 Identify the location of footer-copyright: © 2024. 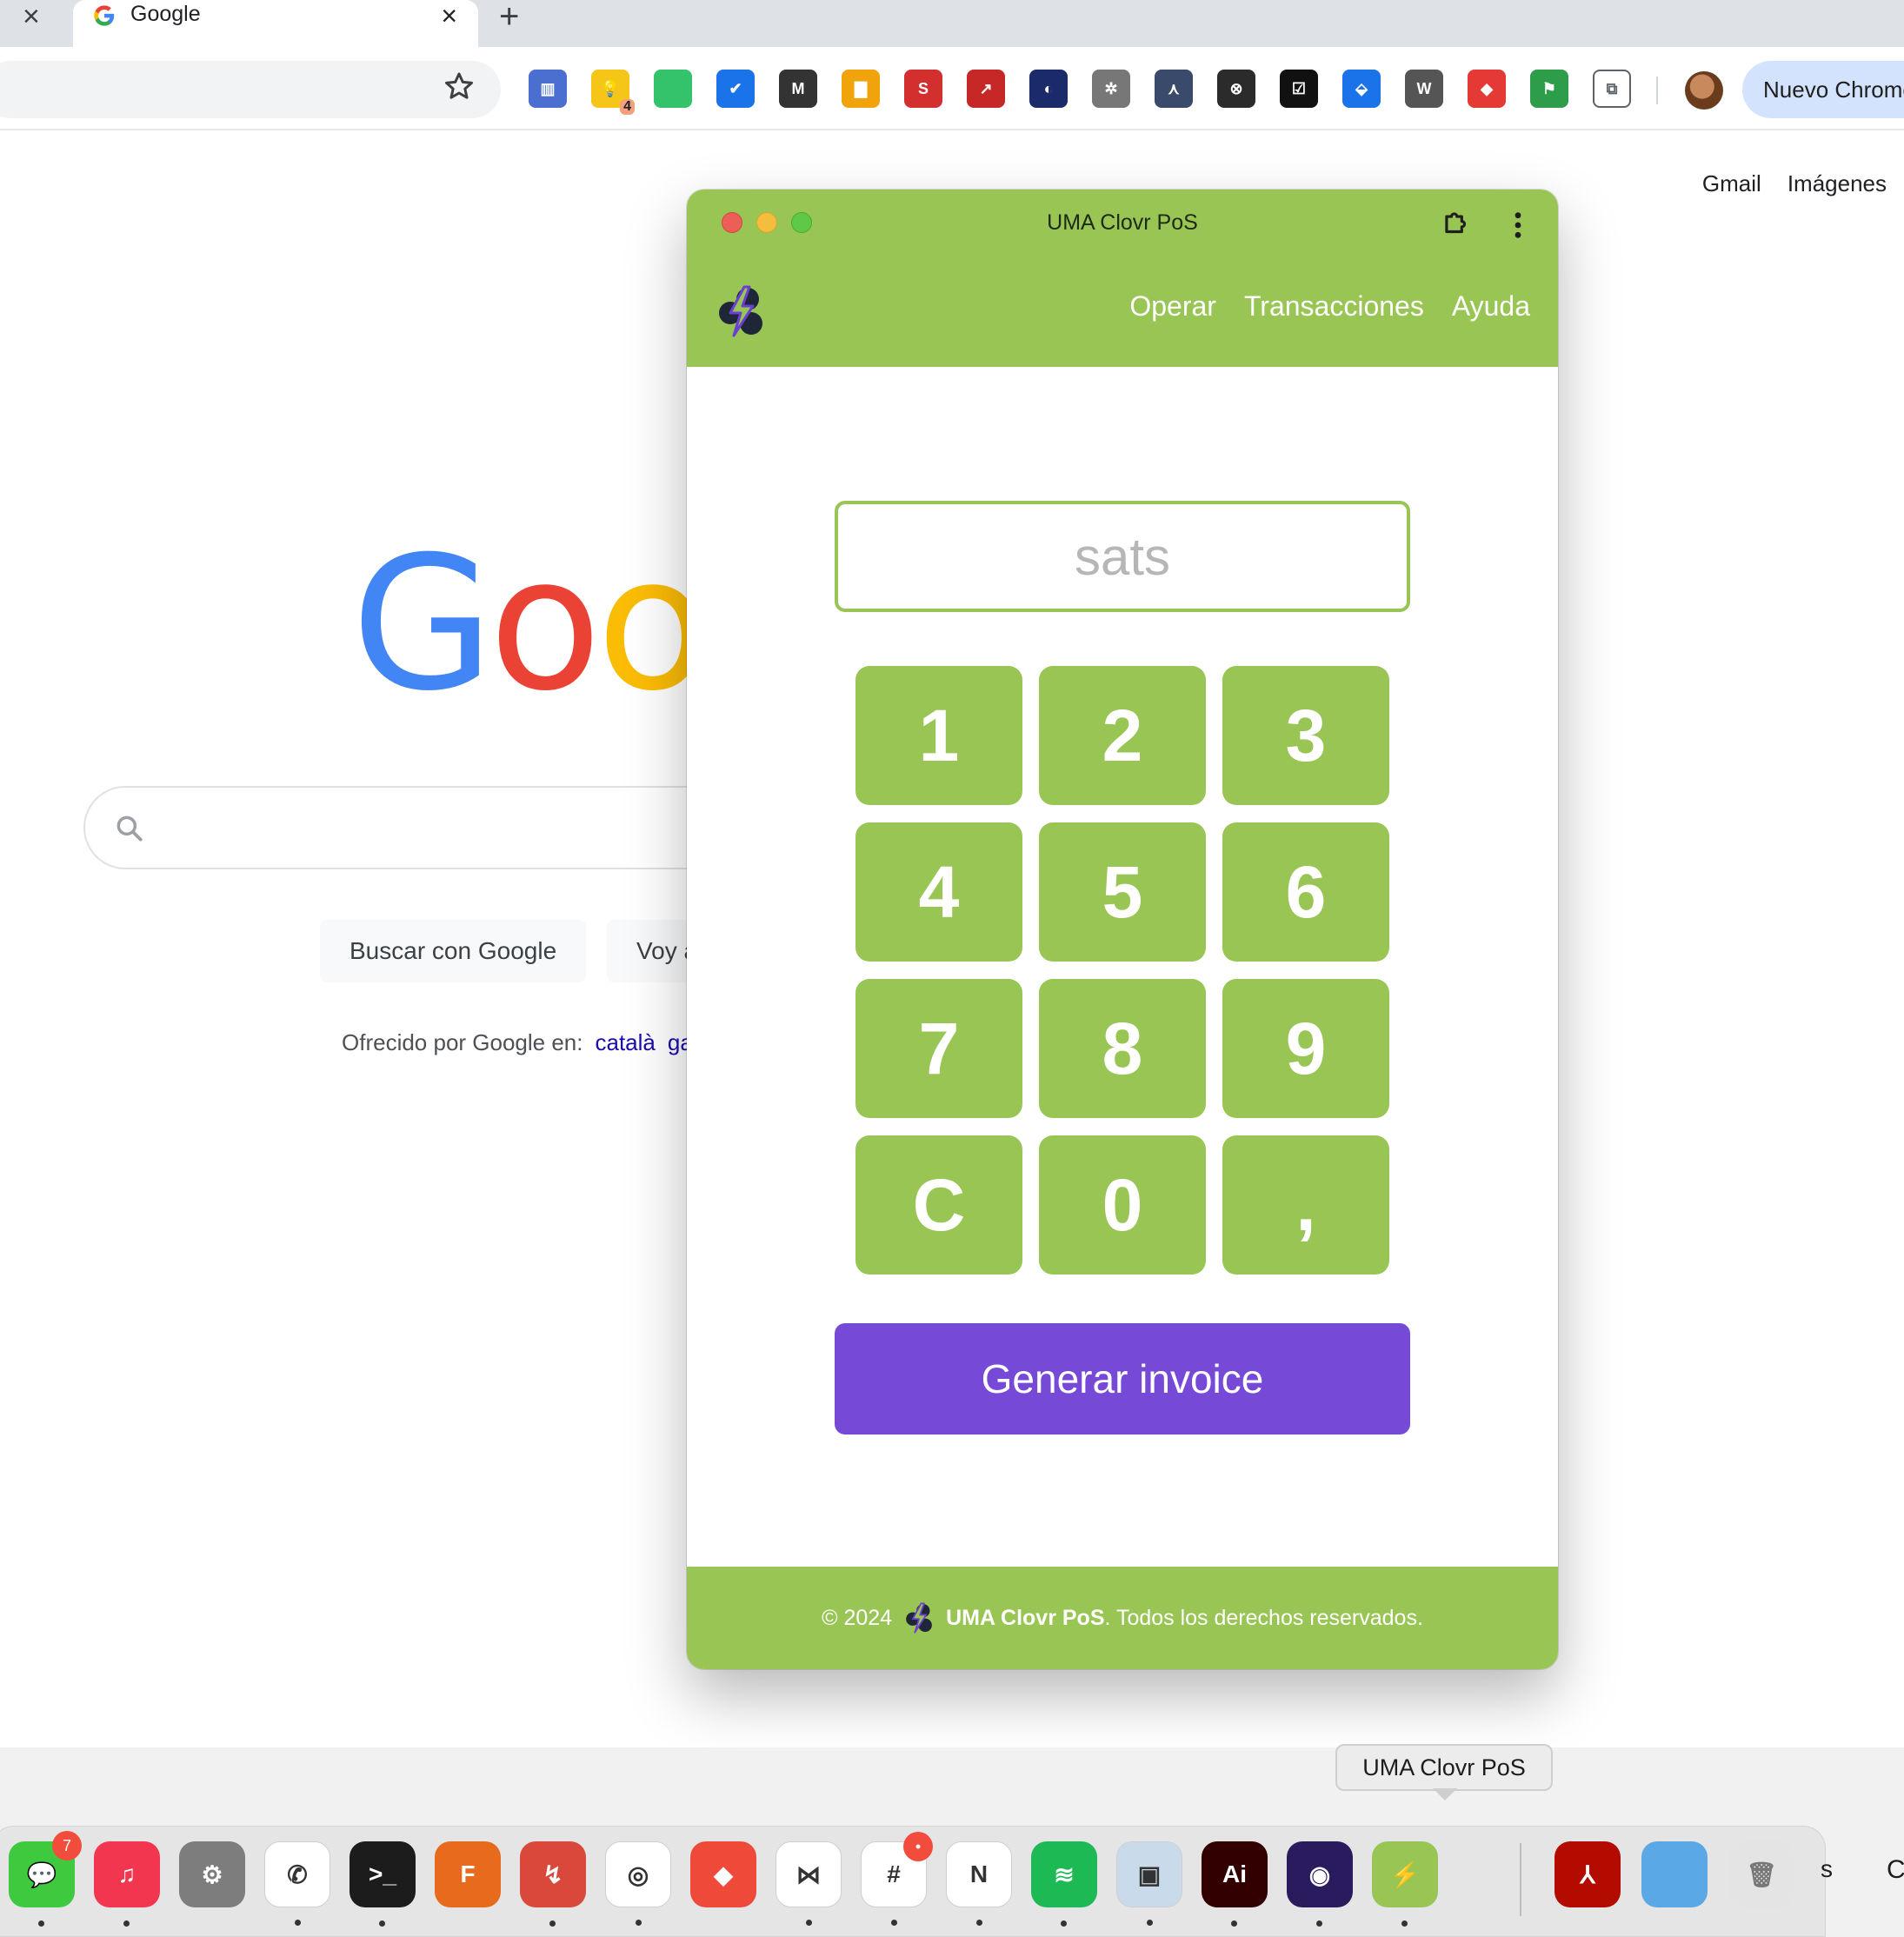
(857, 1617).